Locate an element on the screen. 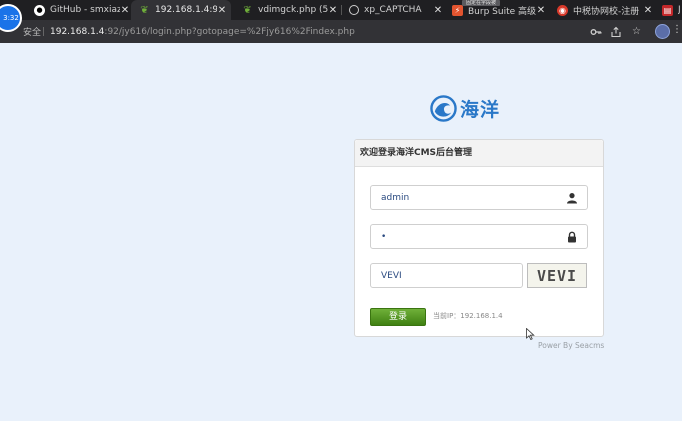  mouse-cursor-icon is located at coordinates (530, 334).